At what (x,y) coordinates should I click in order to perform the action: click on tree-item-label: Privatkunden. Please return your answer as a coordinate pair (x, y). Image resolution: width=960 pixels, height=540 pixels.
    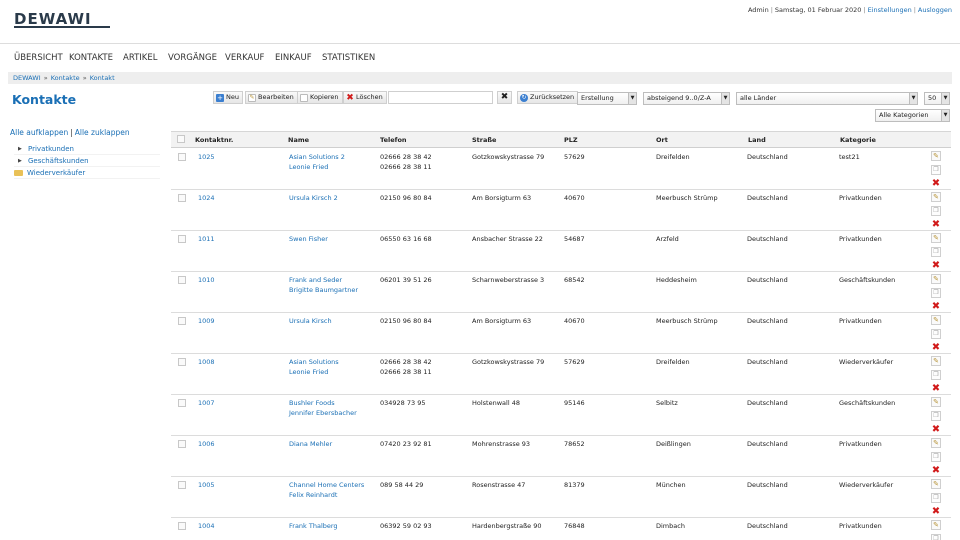
    Looking at the image, I should click on (51, 149).